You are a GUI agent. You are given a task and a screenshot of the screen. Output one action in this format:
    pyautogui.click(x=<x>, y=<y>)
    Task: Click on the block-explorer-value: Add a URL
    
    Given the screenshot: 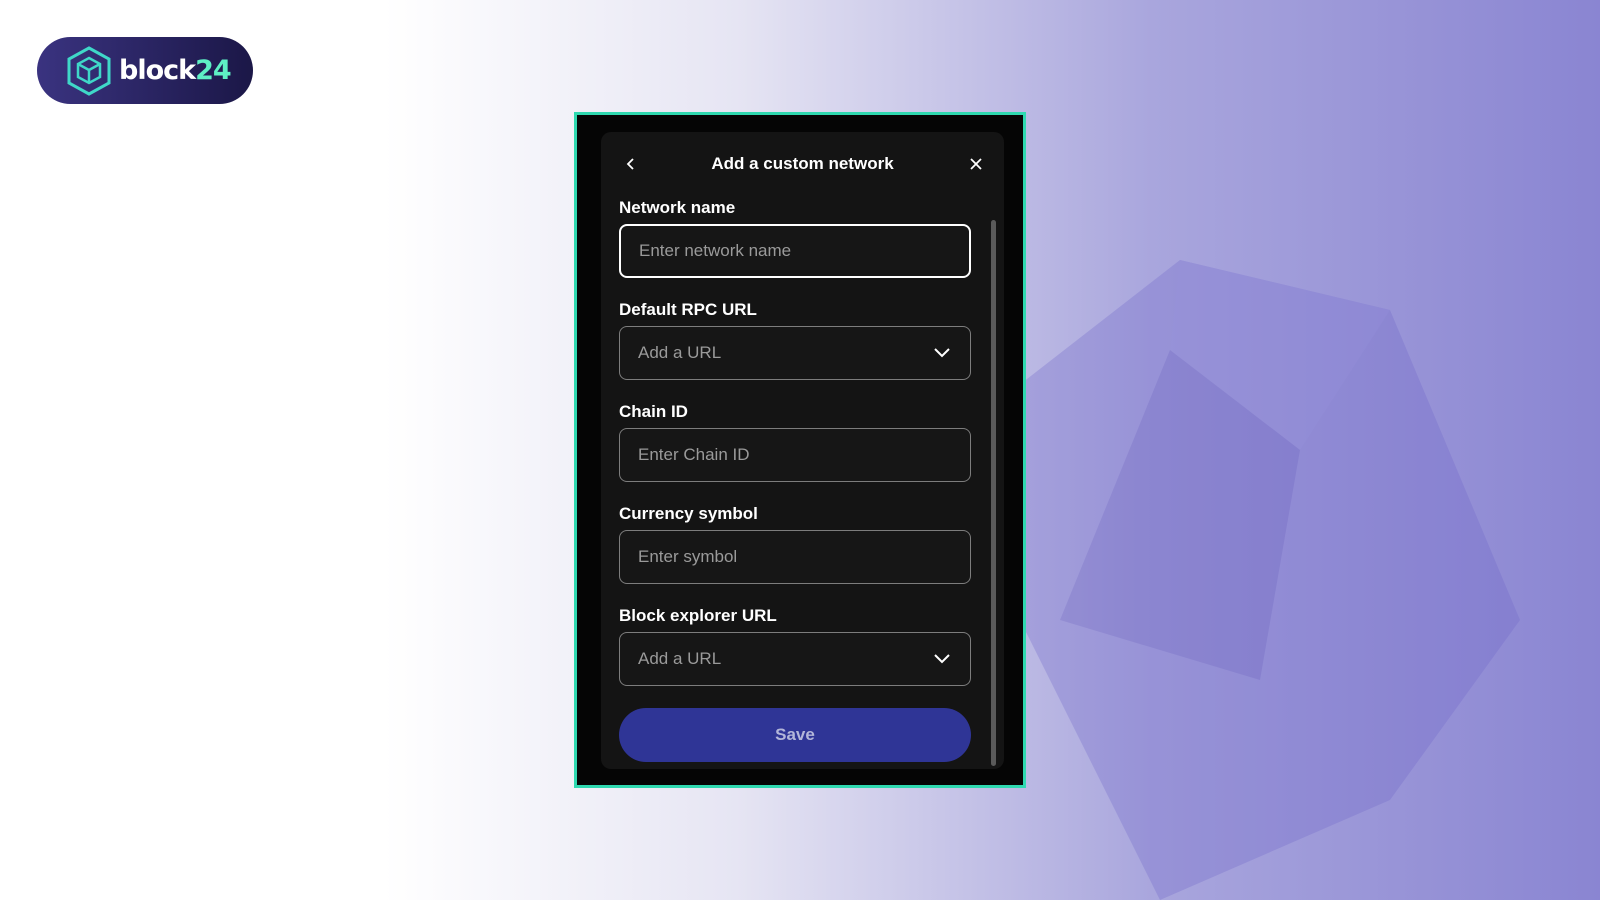 What is the action you would take?
    pyautogui.click(x=680, y=658)
    